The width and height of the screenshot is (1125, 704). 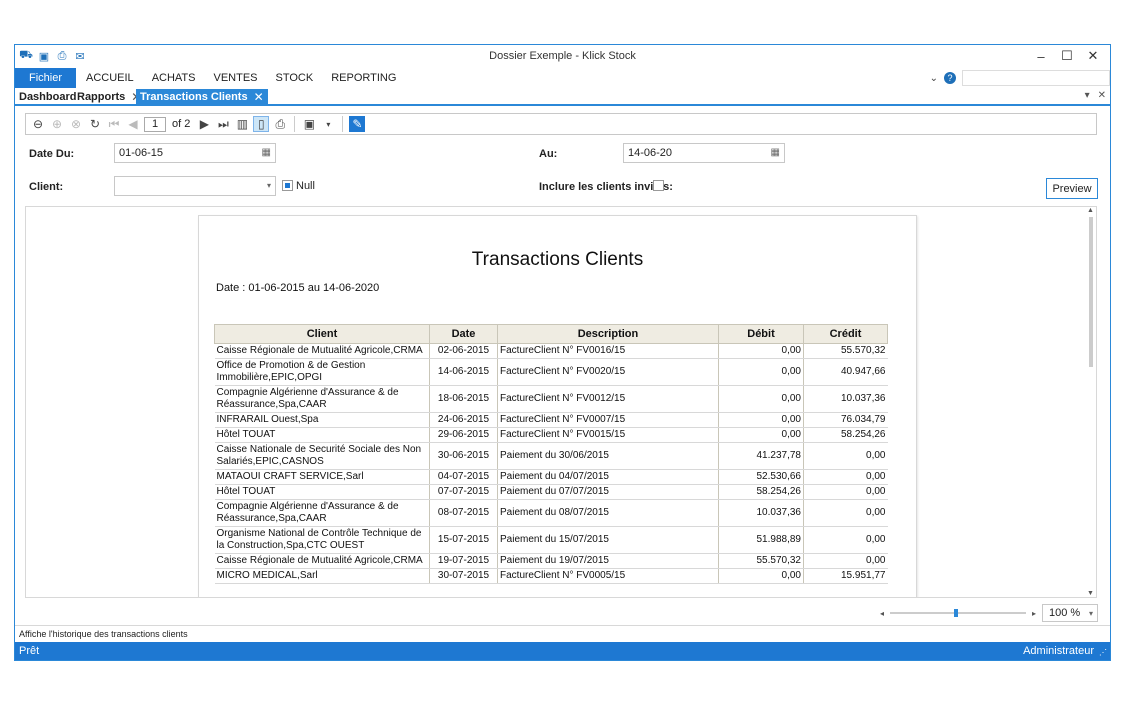 I want to click on ribbon-tab-accueil: ACCUEIL, so click(x=110, y=78).